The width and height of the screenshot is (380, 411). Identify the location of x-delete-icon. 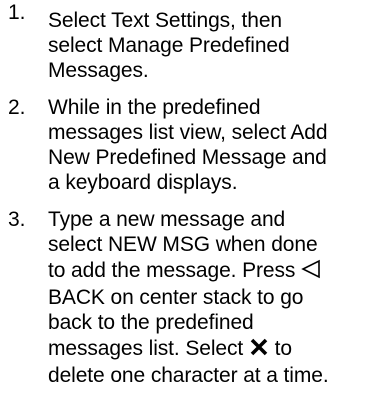
(259, 347).